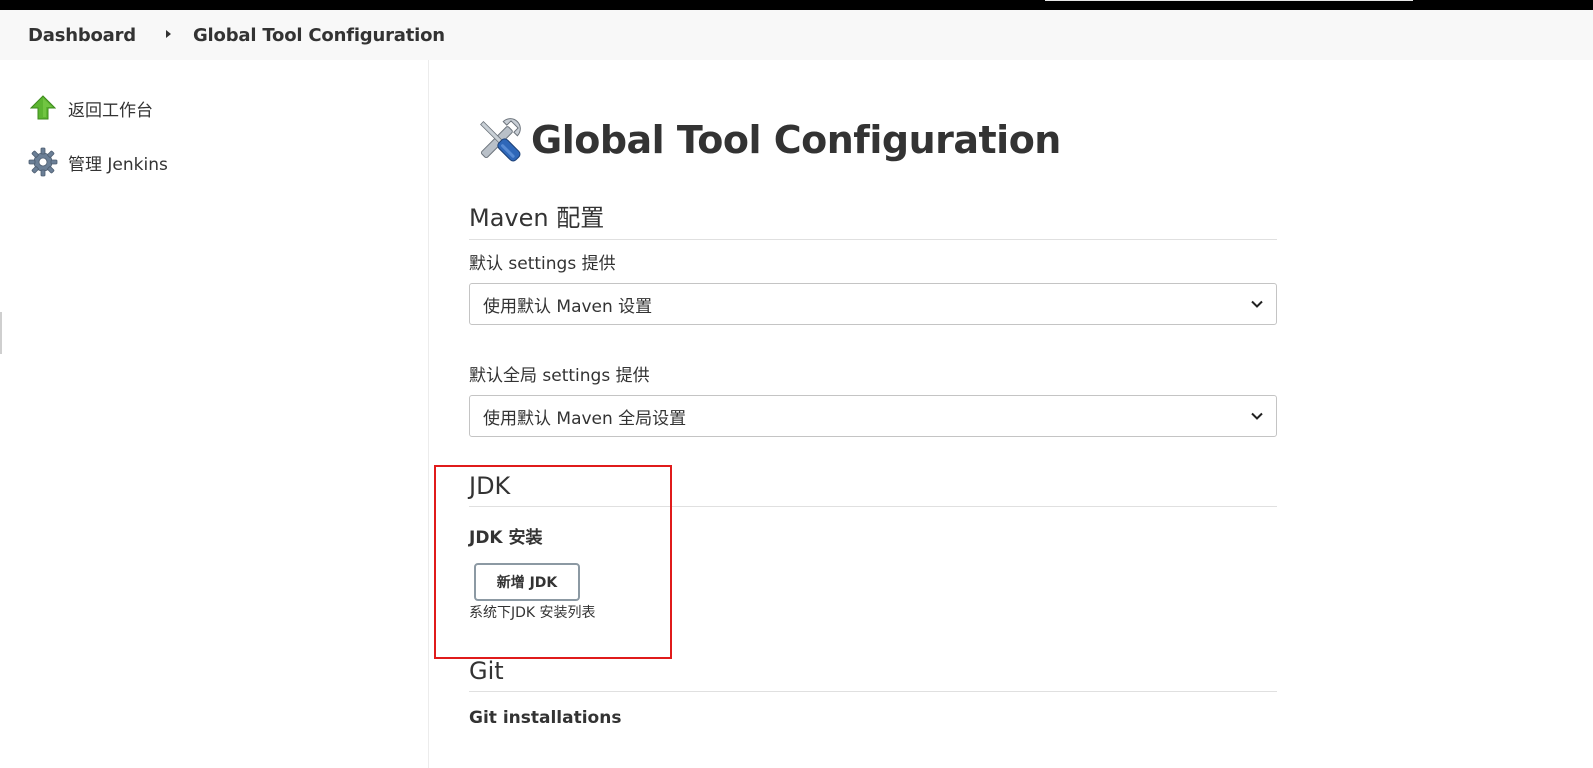 This screenshot has width=1593, height=768. What do you see at coordinates (585, 418) in the screenshot?
I see `default-global-settings-value: 使用默认 Maven 全局设置` at bounding box center [585, 418].